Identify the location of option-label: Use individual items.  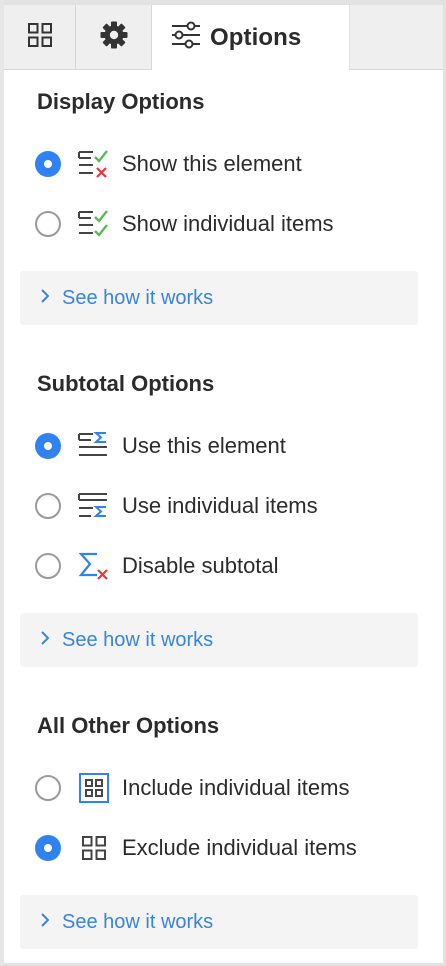
(220, 505).